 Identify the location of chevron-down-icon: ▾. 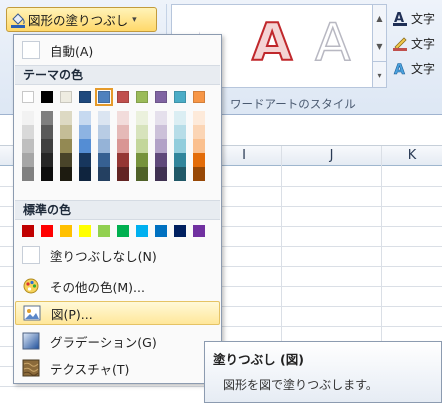
(134, 19).